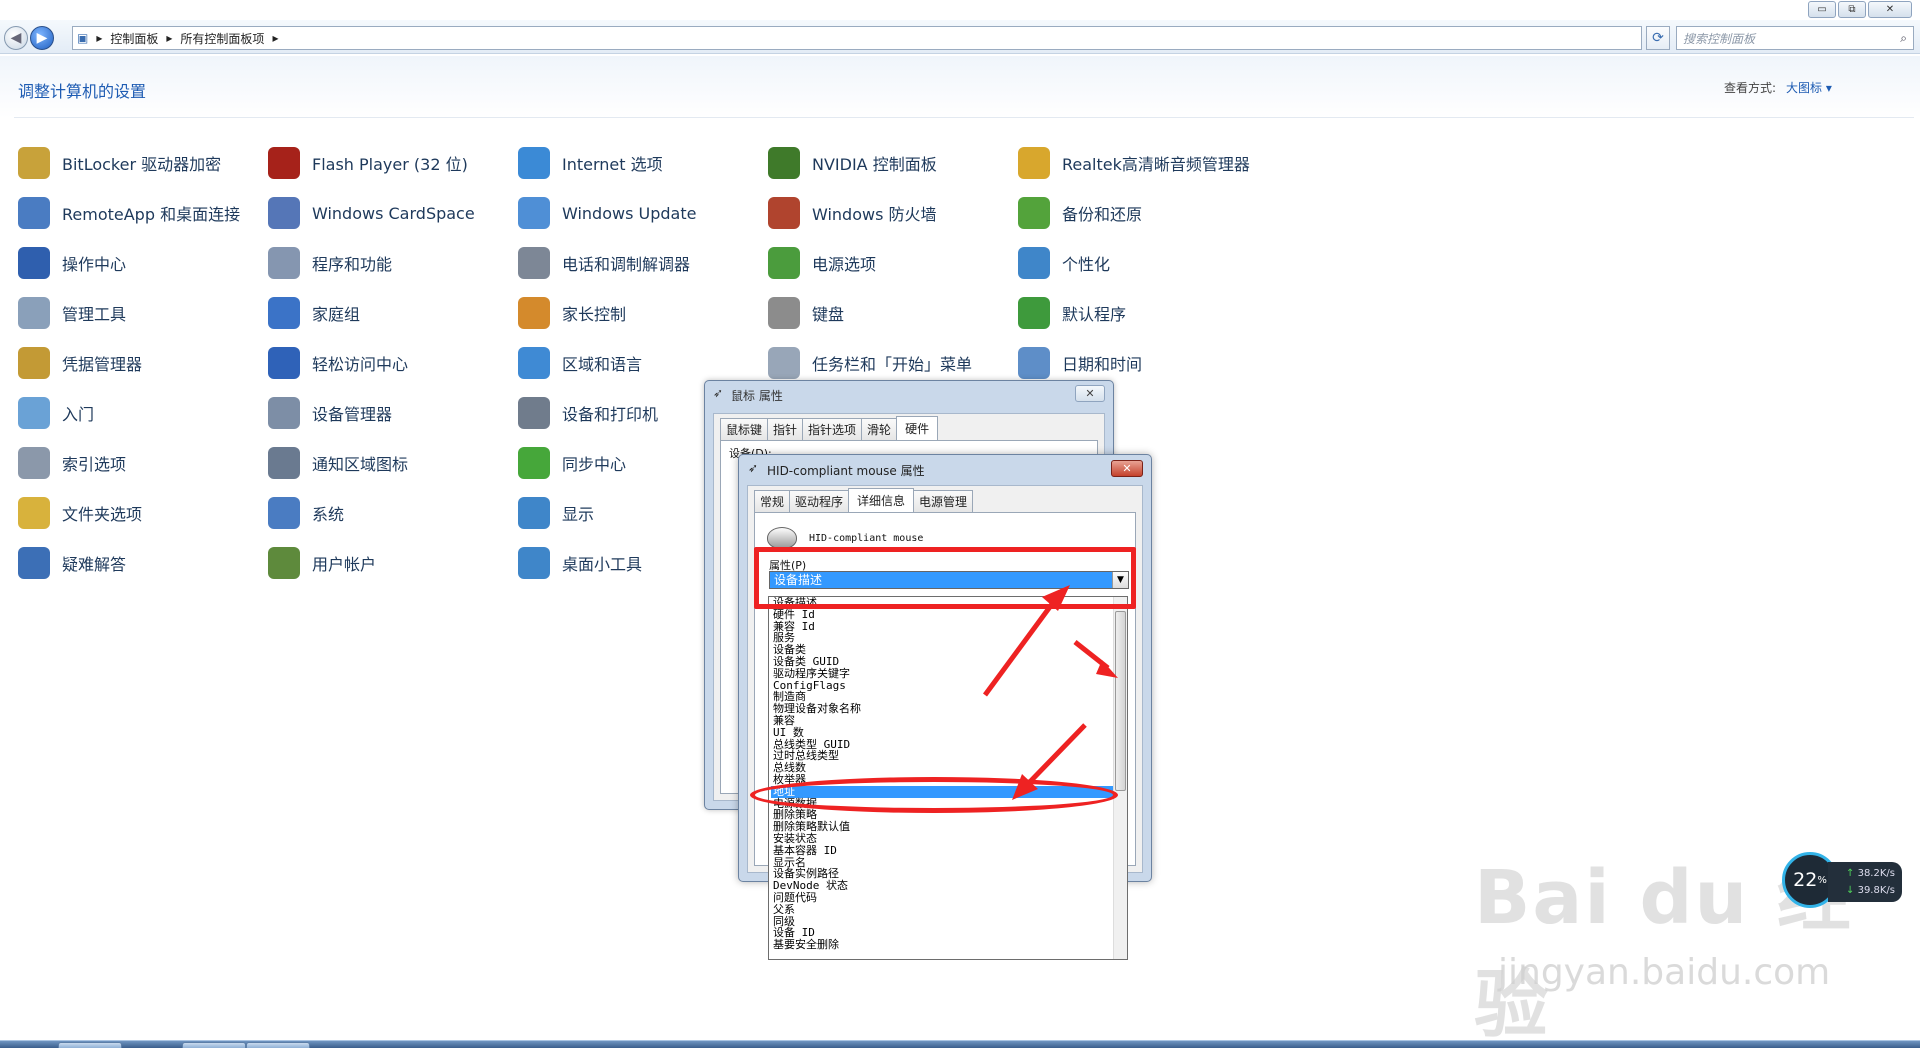 This screenshot has height=1048, width=1920. What do you see at coordinates (284, 163) in the screenshot?
I see `flash-icon` at bounding box center [284, 163].